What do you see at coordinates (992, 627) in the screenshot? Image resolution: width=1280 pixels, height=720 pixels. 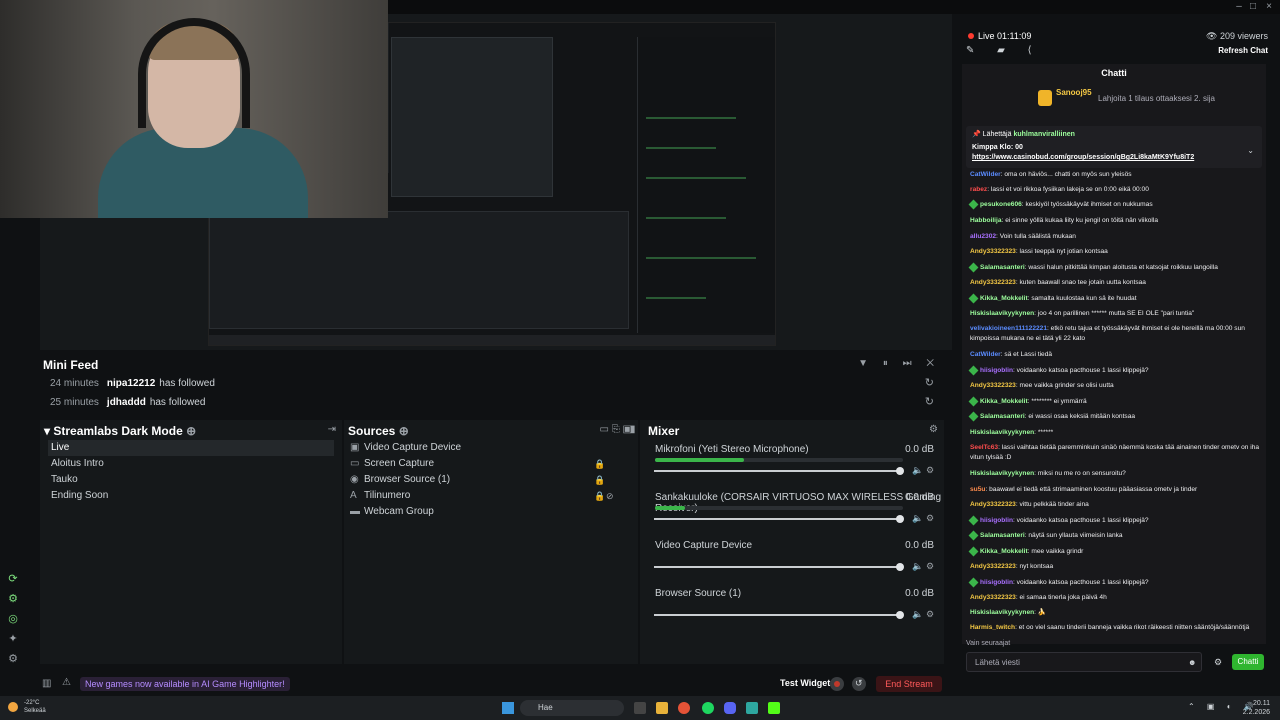 I see `chat-username: Harmis_twitch` at bounding box center [992, 627].